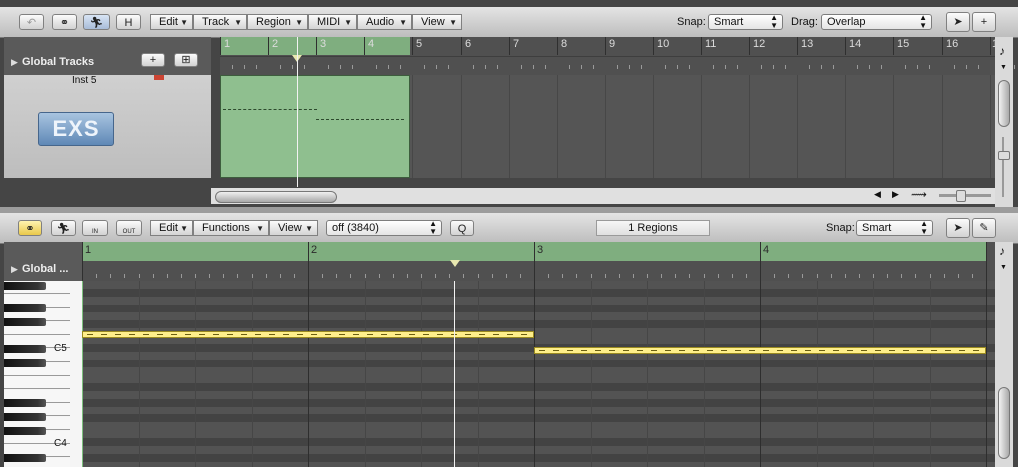  I want to click on bar-number: 14, so click(855, 44).